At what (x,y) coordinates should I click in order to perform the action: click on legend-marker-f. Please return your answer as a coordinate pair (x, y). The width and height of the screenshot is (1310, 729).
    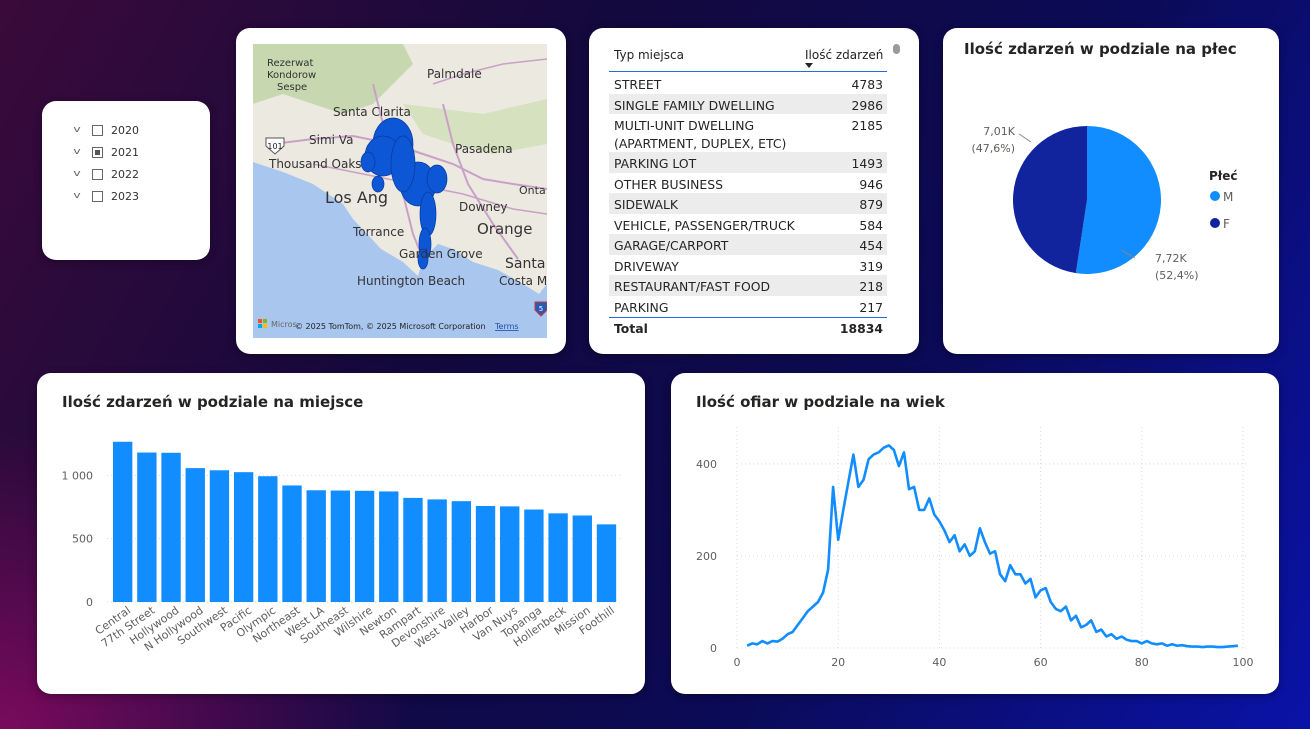
    Looking at the image, I should click on (1215, 223).